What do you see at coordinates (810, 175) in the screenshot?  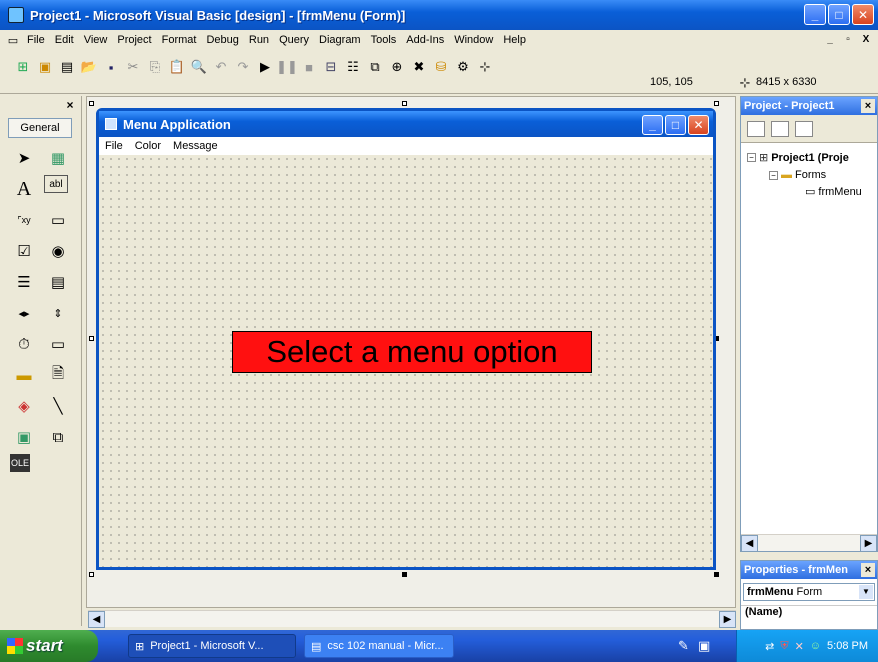 I see `forms-folder-node: Forms` at bounding box center [810, 175].